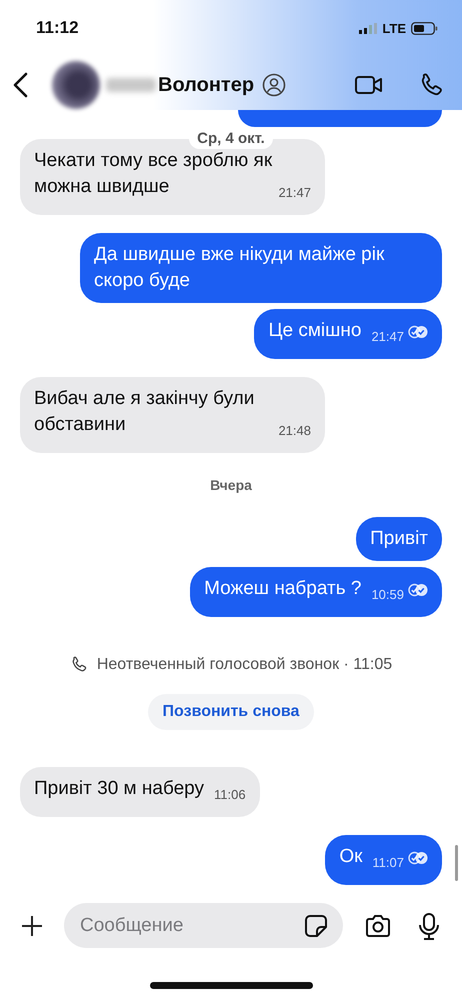  Describe the element at coordinates (399, 538) in the screenshot. I see `message-text: Привіт` at that location.